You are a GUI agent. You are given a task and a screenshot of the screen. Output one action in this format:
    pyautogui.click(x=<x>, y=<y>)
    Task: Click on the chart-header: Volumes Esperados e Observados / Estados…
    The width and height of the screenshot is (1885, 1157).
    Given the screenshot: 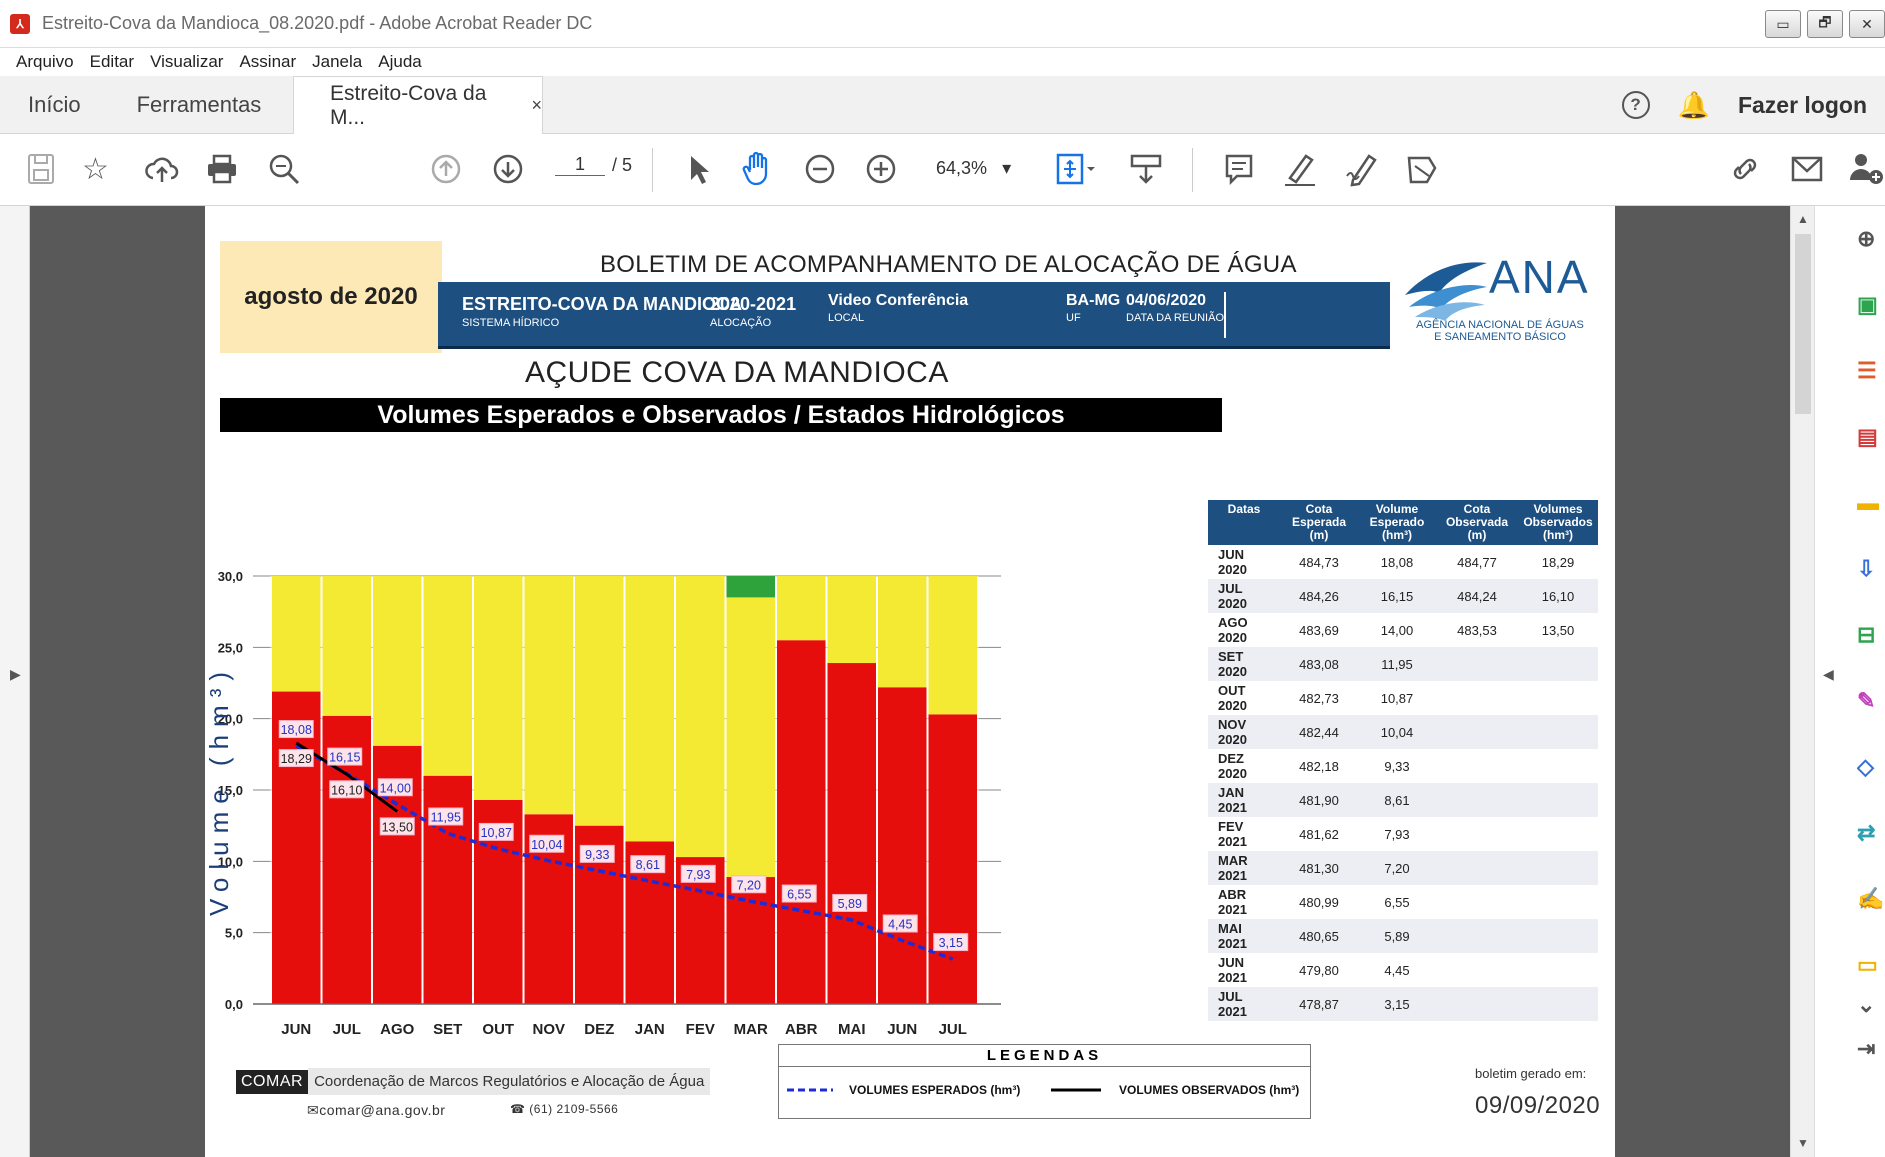 What is the action you would take?
    pyautogui.click(x=721, y=415)
    